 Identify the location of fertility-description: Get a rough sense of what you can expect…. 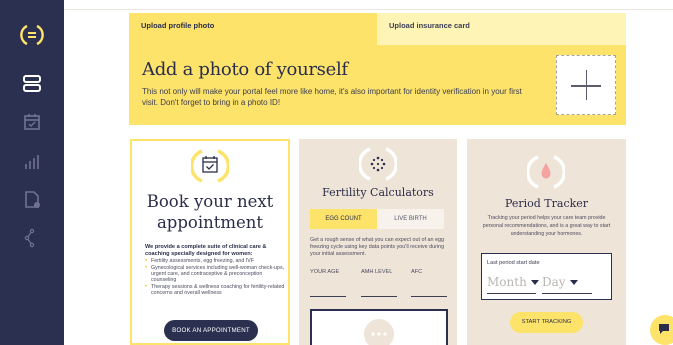
(377, 247).